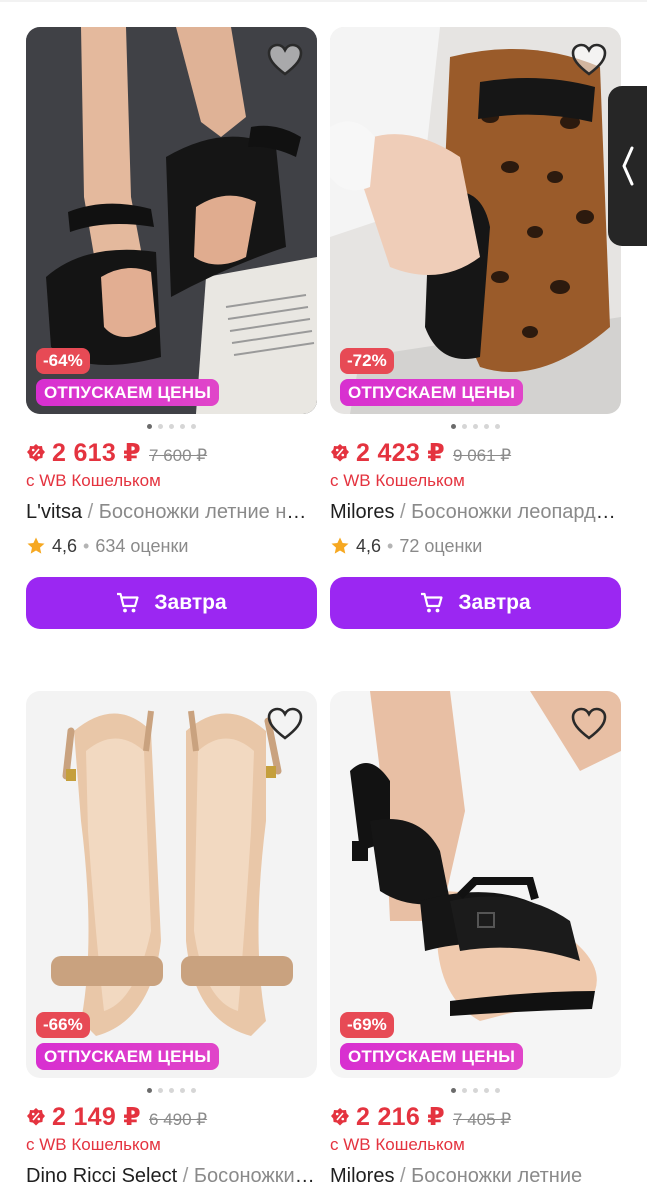  What do you see at coordinates (171, 220) in the screenshot?
I see `product-photo: -64% ОТПУСКАЕМ ЦЕНЫ` at bounding box center [171, 220].